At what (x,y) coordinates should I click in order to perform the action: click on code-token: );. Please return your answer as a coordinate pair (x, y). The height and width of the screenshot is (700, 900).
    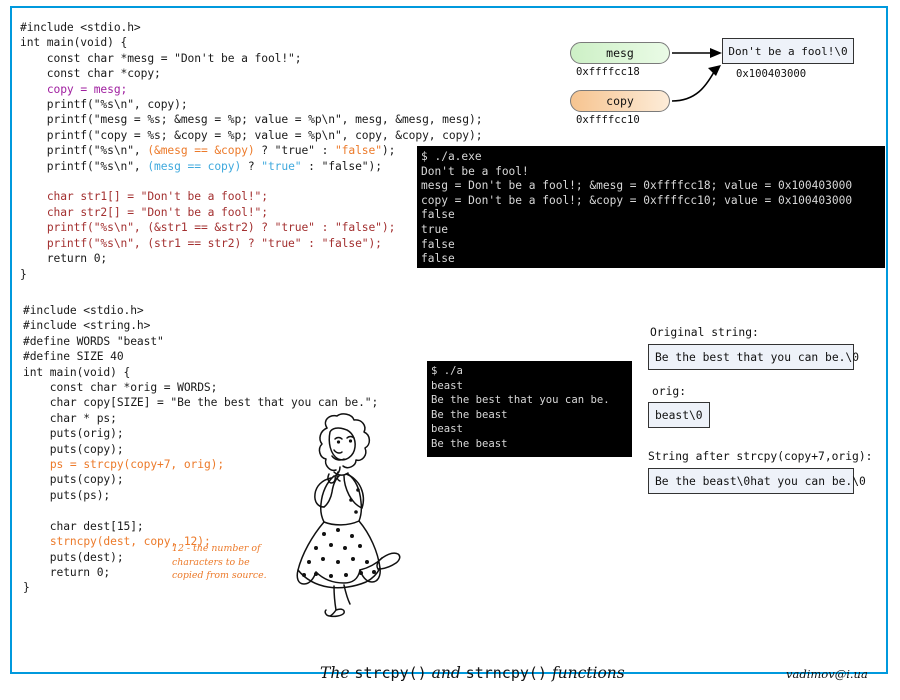
    Looking at the image, I should click on (388, 151).